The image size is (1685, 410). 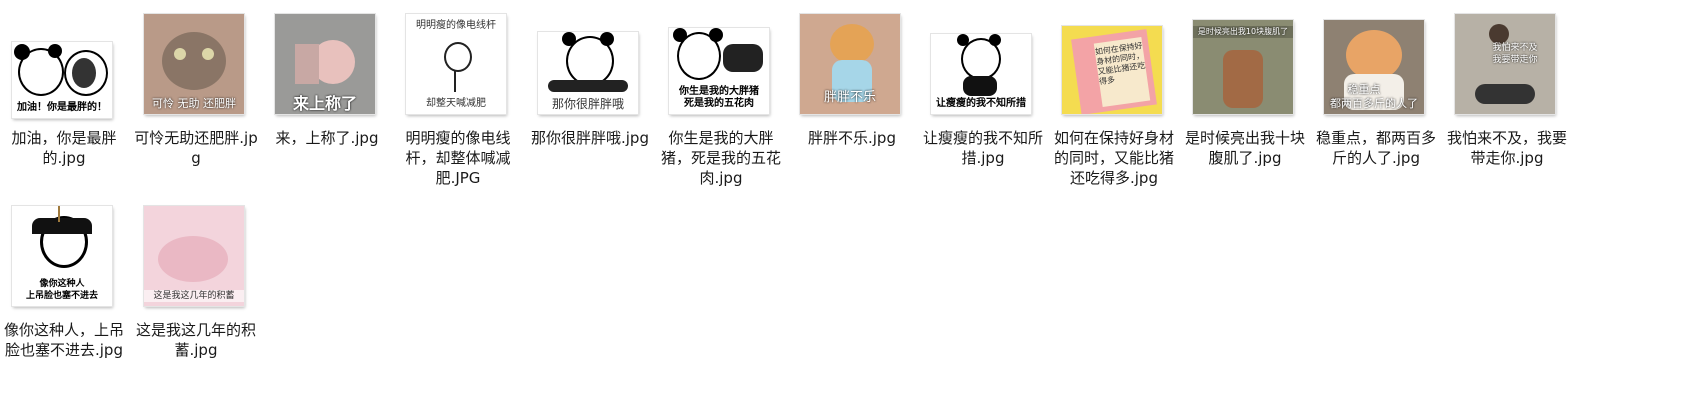 What do you see at coordinates (63, 340) in the screenshot?
I see `file-name: 像你这种人，上吊脸也塞不进去.jpg` at bounding box center [63, 340].